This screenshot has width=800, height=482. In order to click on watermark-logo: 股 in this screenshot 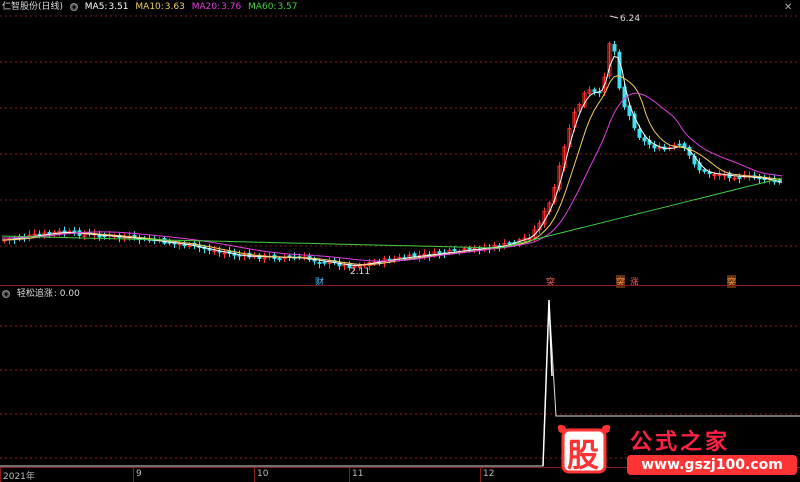, I will do `click(584, 449)`.